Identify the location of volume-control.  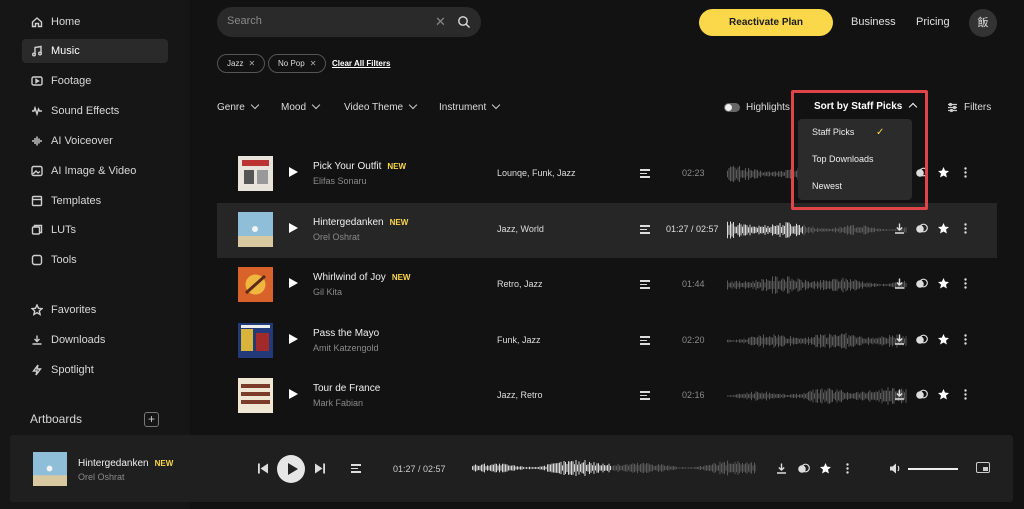
(923, 468).